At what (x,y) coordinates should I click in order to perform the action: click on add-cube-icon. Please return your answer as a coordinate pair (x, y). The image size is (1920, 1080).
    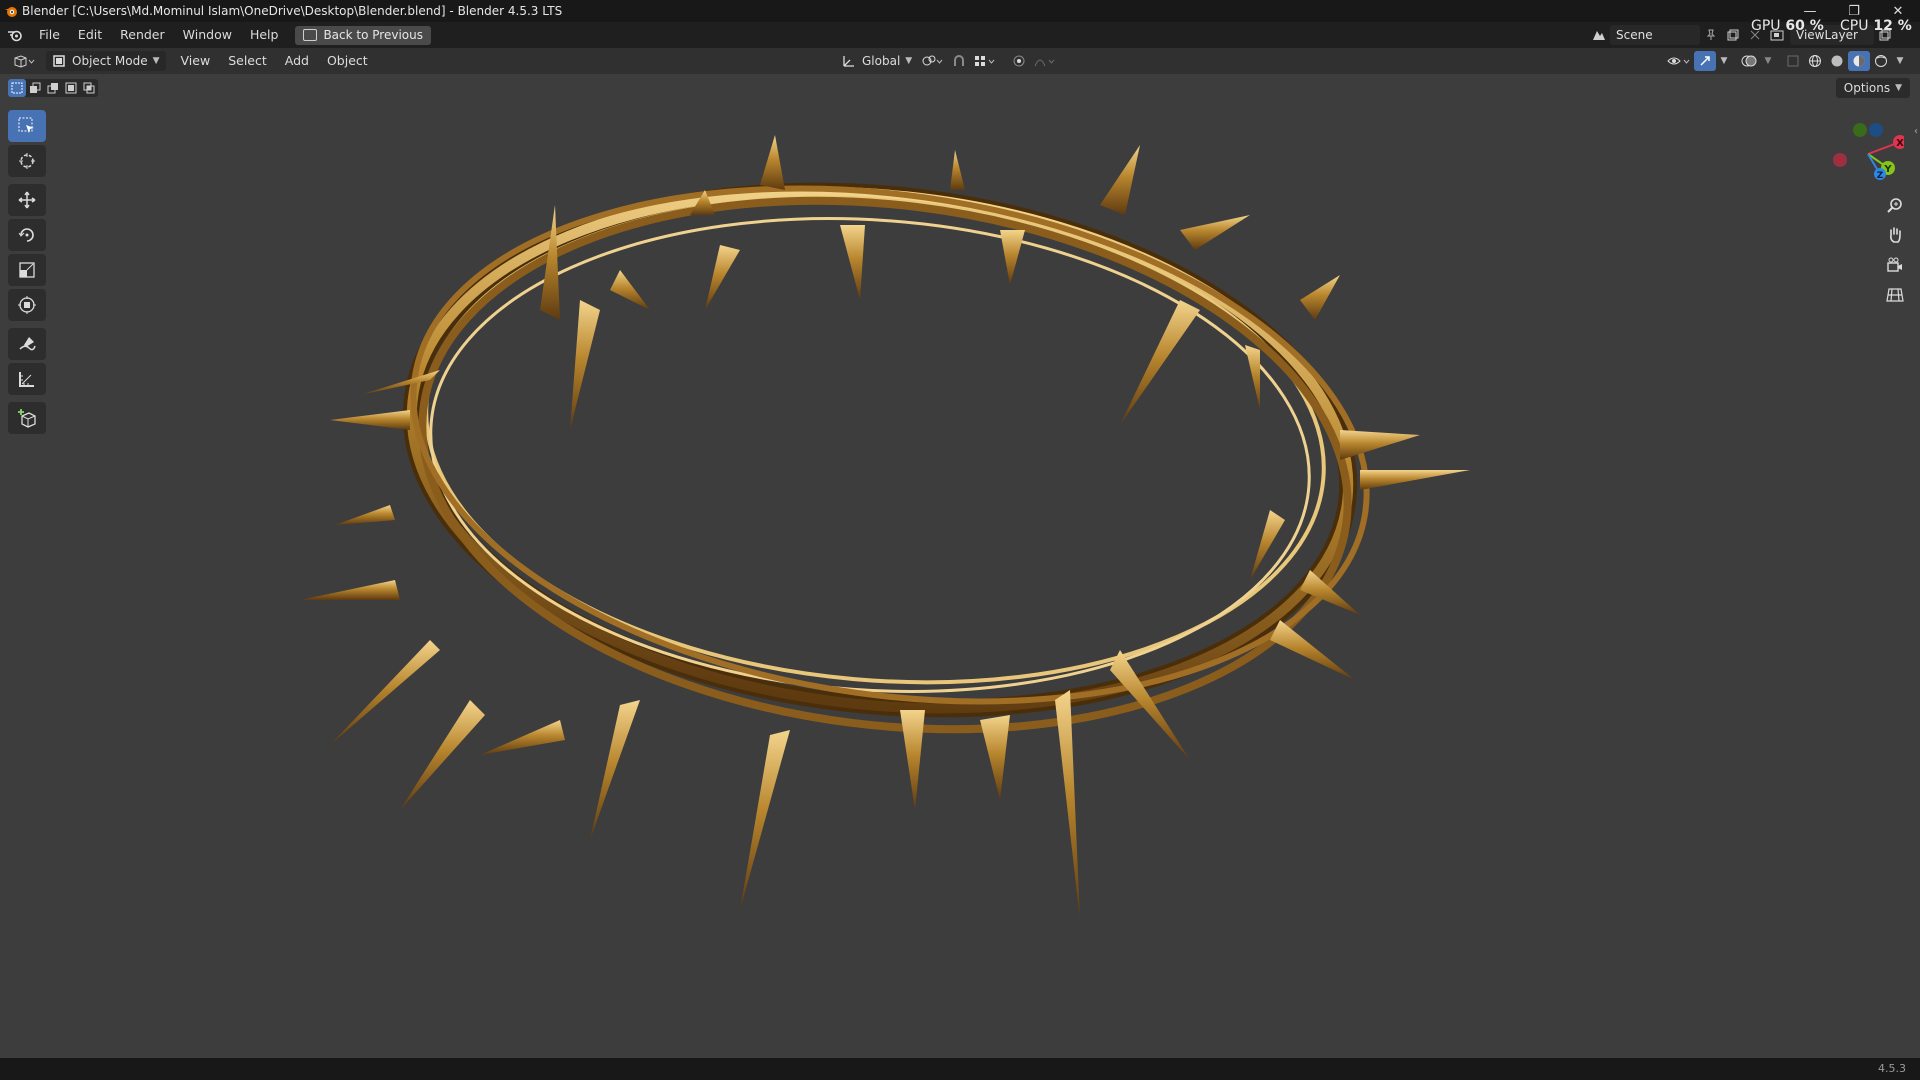
    Looking at the image, I should click on (27, 418).